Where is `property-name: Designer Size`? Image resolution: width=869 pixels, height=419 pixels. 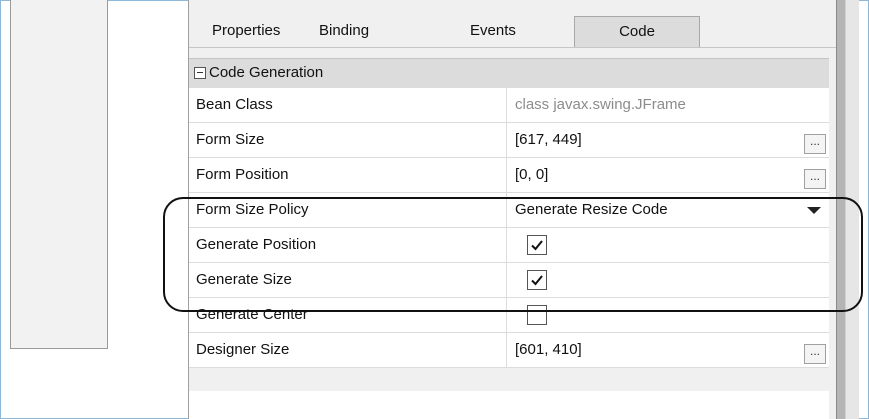
property-name: Designer Size is located at coordinates (243, 349).